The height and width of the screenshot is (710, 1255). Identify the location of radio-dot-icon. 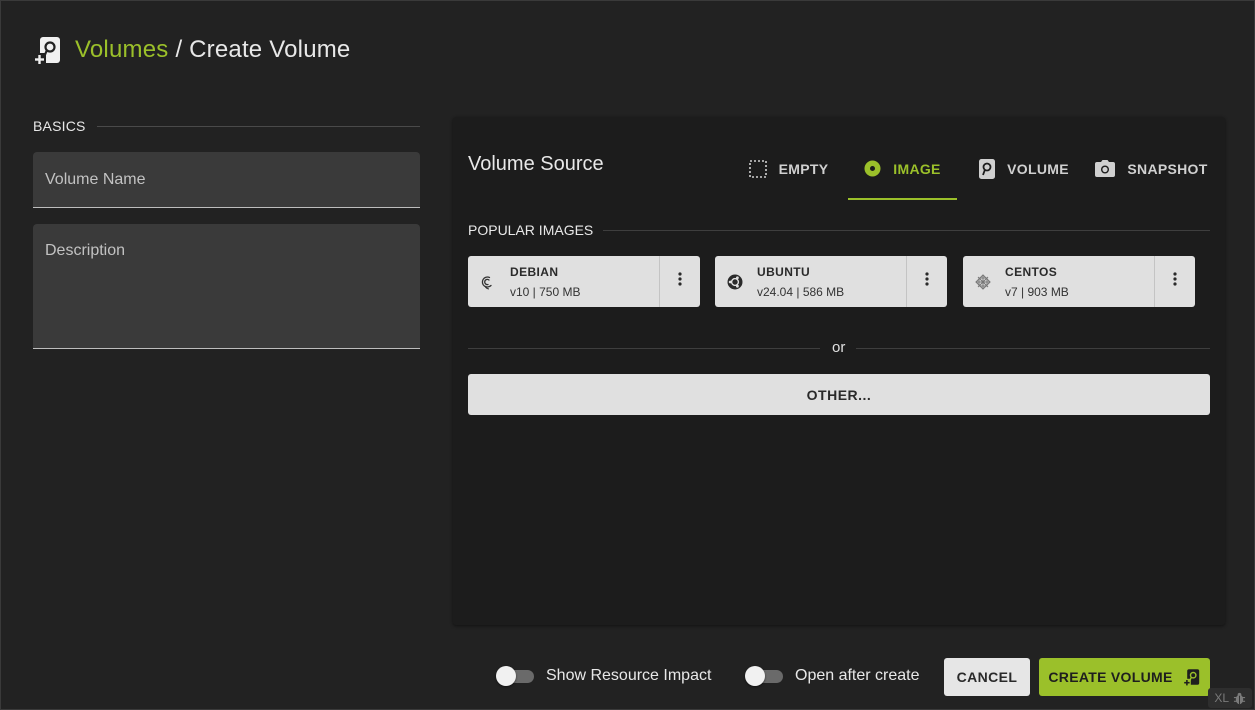
(872, 168).